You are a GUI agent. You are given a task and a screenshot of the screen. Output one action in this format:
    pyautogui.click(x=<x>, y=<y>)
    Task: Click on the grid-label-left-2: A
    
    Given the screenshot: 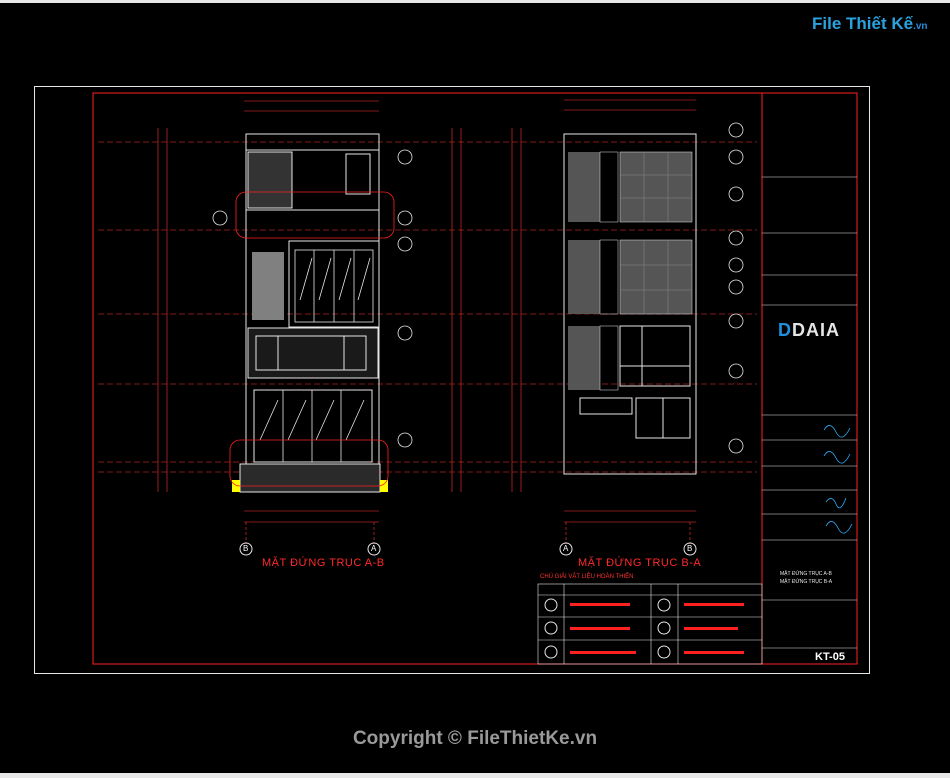 What is the action you would take?
    pyautogui.click(x=374, y=548)
    